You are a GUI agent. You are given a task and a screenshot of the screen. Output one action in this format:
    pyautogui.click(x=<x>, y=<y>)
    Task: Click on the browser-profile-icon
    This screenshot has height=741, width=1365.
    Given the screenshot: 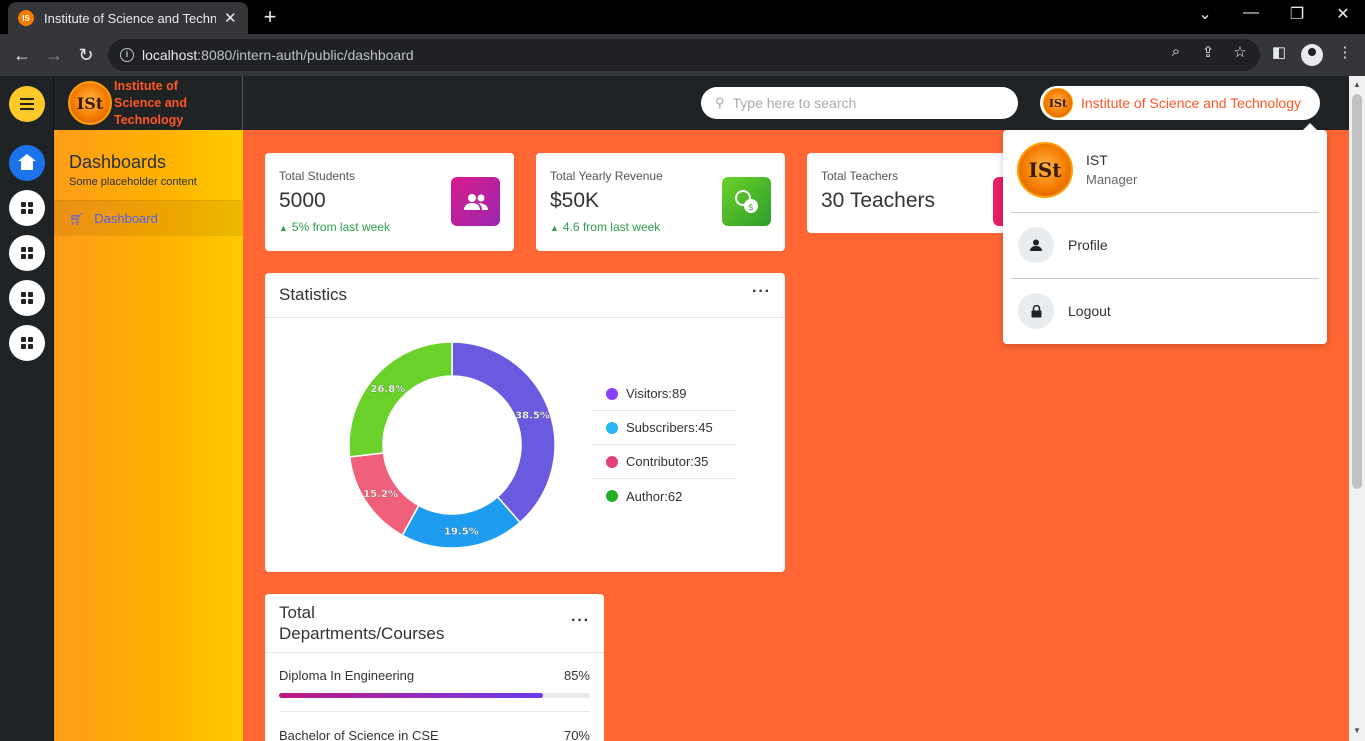 What is the action you would take?
    pyautogui.click(x=1312, y=55)
    